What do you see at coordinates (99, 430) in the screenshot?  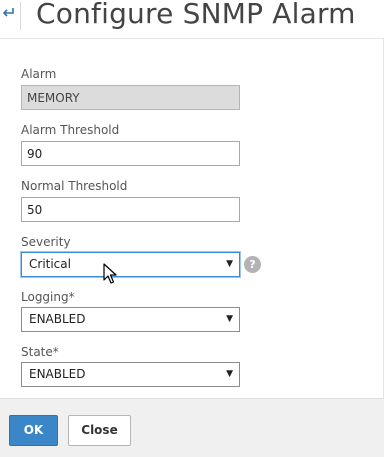 I see `close-button: Close` at bounding box center [99, 430].